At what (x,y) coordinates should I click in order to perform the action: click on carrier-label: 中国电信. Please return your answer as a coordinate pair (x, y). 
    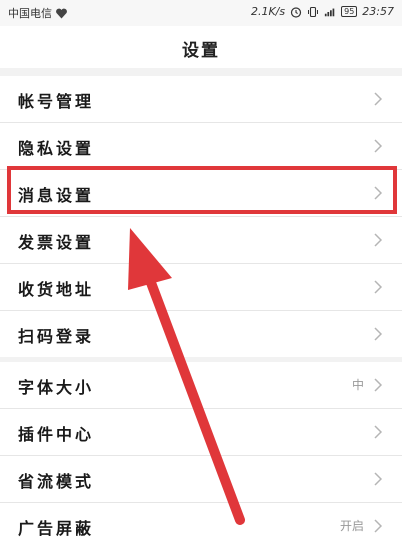
    Looking at the image, I should click on (30, 13).